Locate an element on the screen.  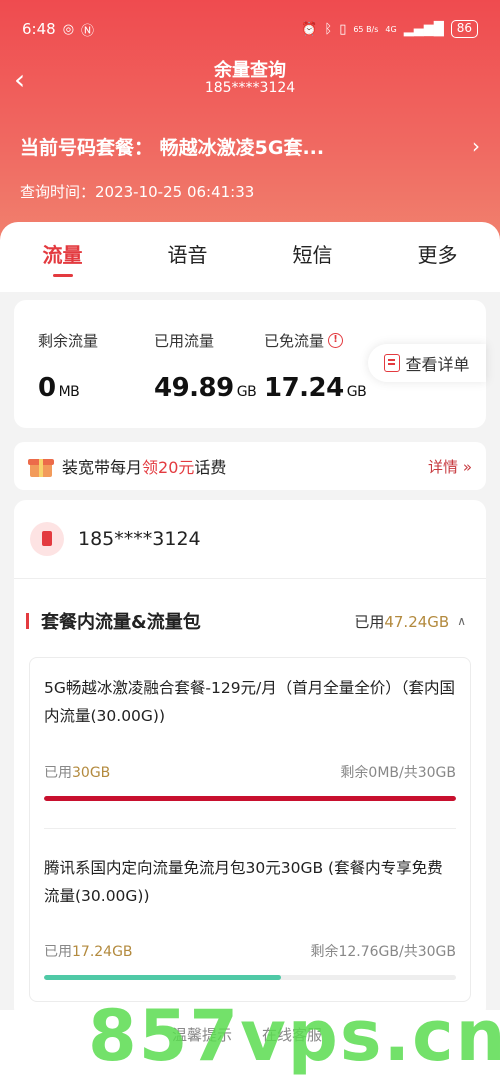
status-time: 6:48 is located at coordinates (39, 29).